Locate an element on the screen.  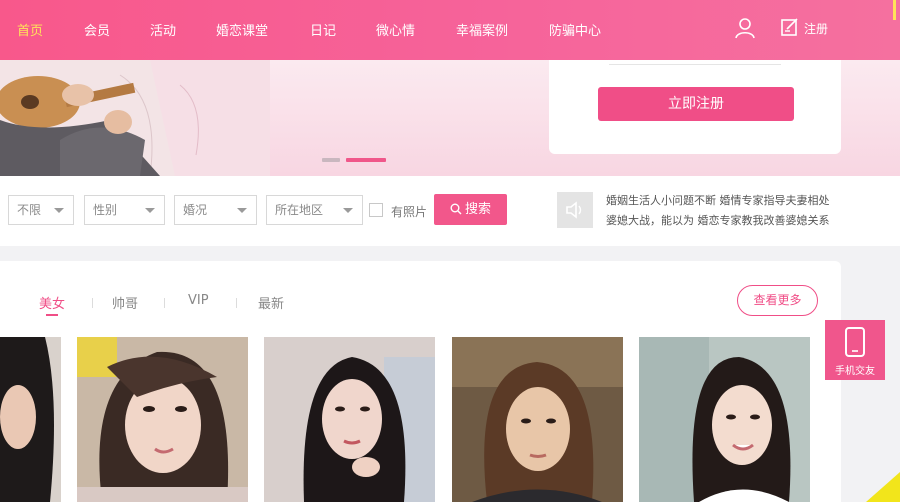
nav-item-home: 首页 is located at coordinates (30, 29).